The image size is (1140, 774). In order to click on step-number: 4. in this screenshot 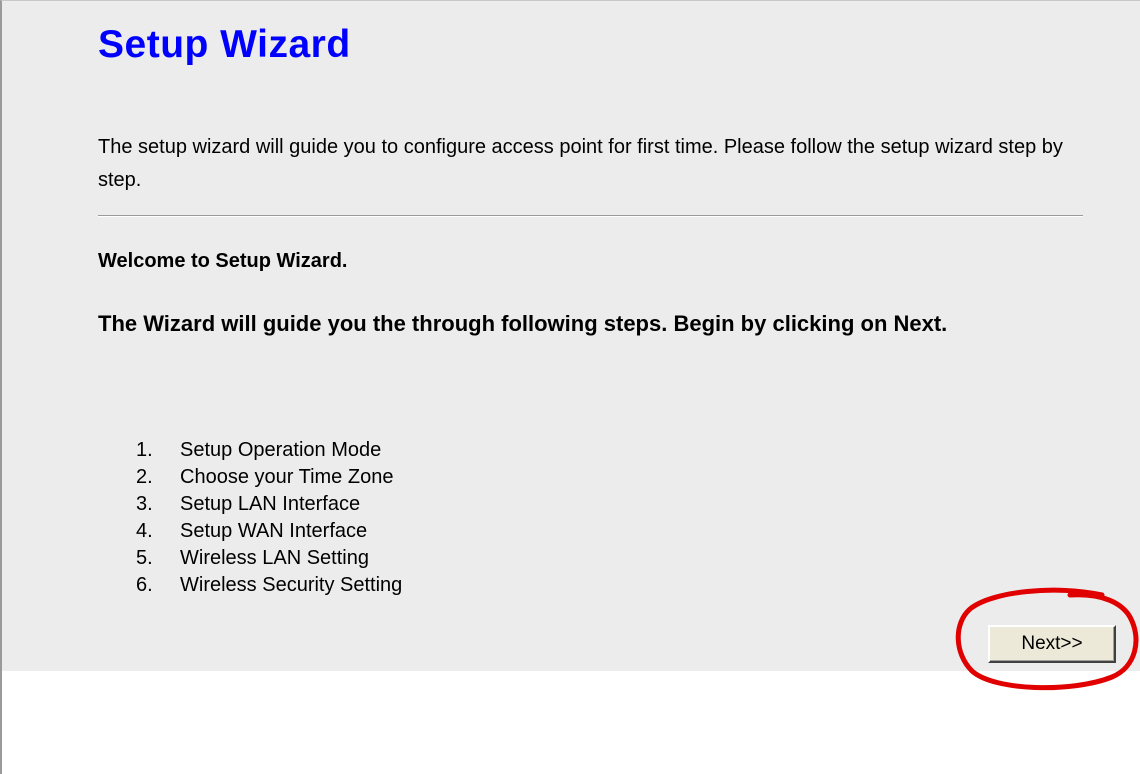, I will do `click(144, 531)`.